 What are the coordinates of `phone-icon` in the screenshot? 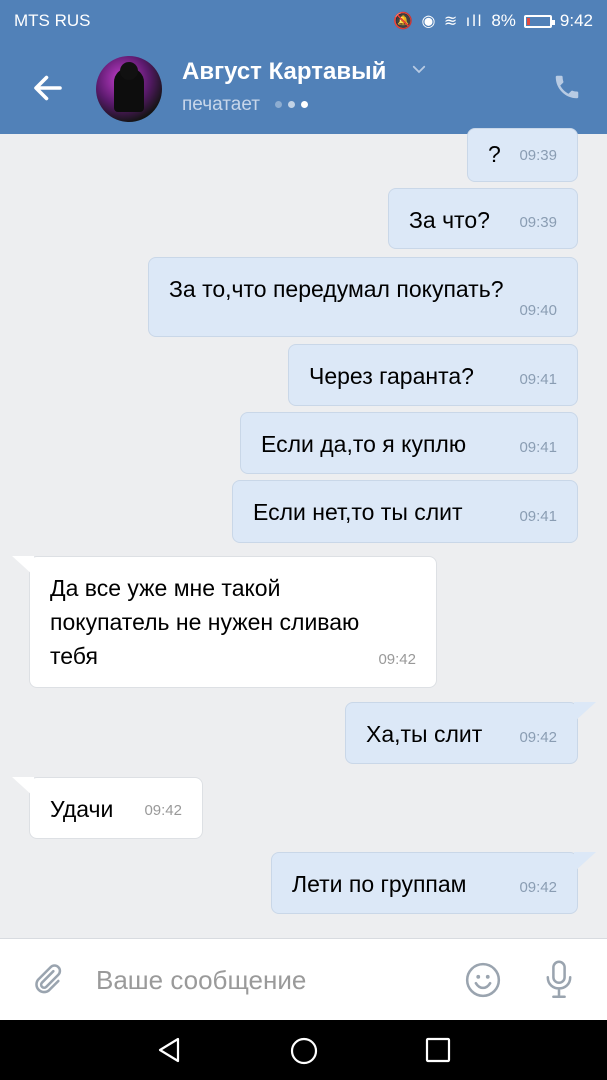 It's located at (567, 87).